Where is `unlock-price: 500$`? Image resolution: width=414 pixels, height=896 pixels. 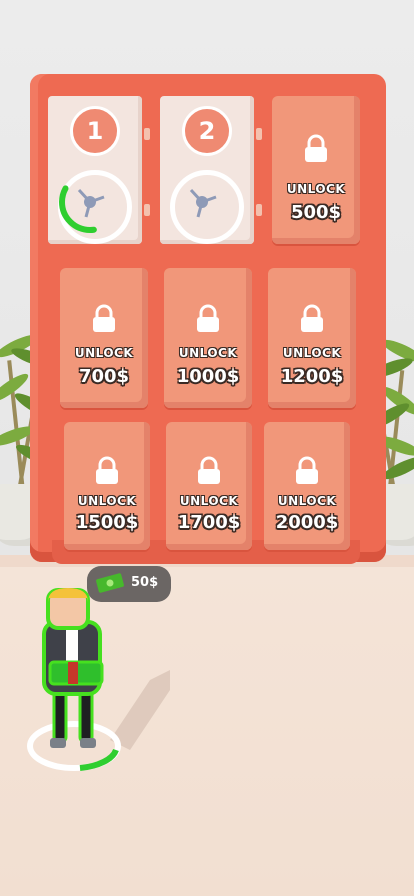 unlock-price: 500$ is located at coordinates (316, 212).